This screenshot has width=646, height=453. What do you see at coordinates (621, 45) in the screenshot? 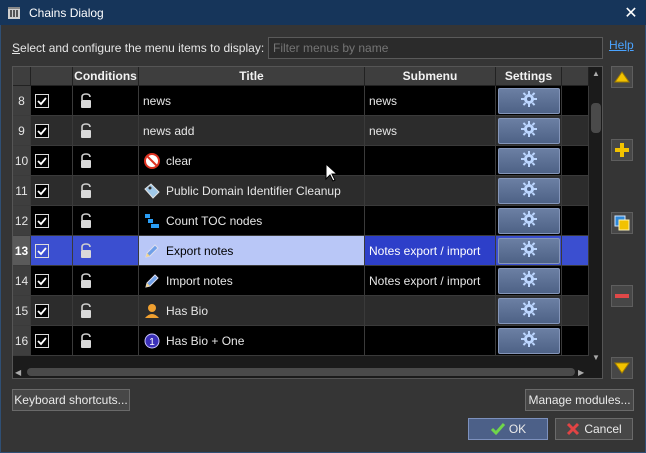
I see `help-link: Help` at bounding box center [621, 45].